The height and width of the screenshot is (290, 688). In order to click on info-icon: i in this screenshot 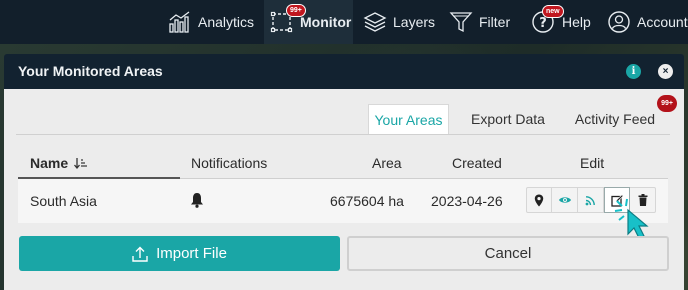, I will do `click(633, 71)`.